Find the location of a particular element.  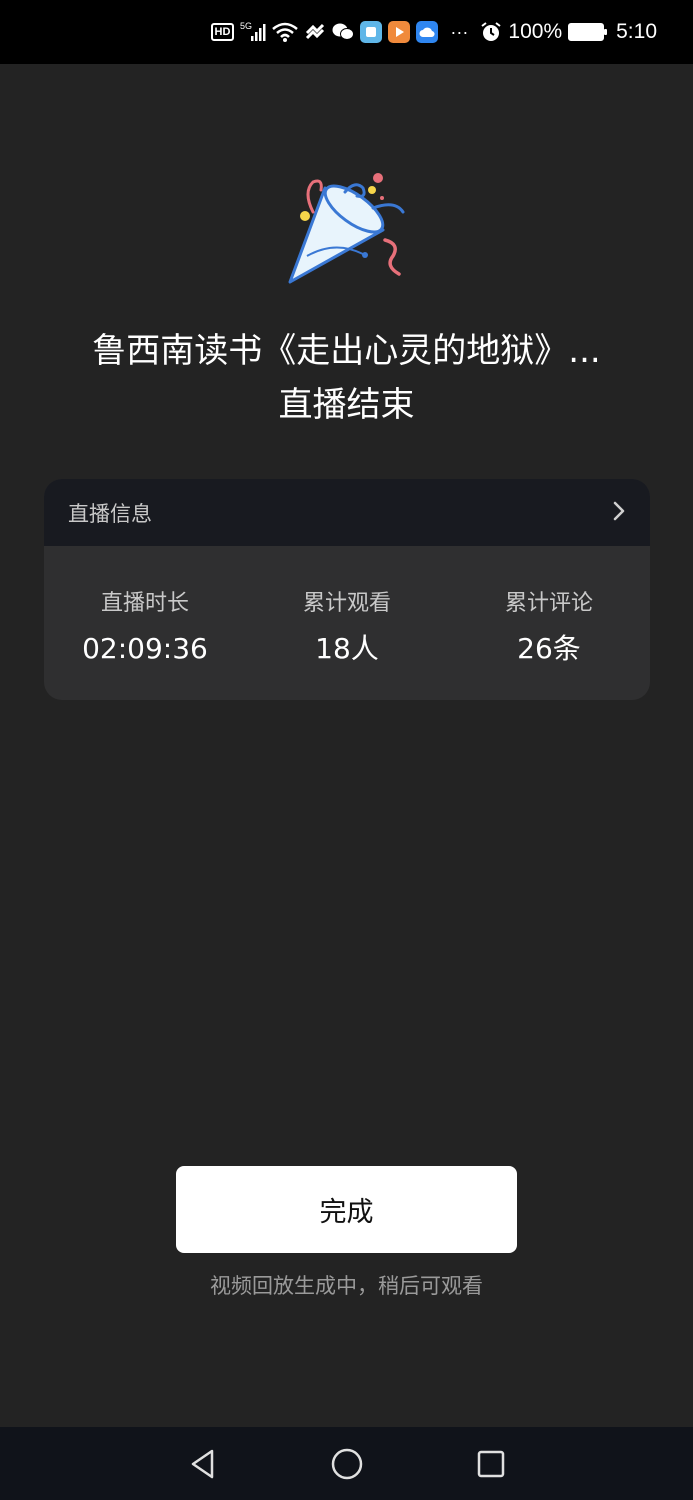

video-app-icon is located at coordinates (399, 32).